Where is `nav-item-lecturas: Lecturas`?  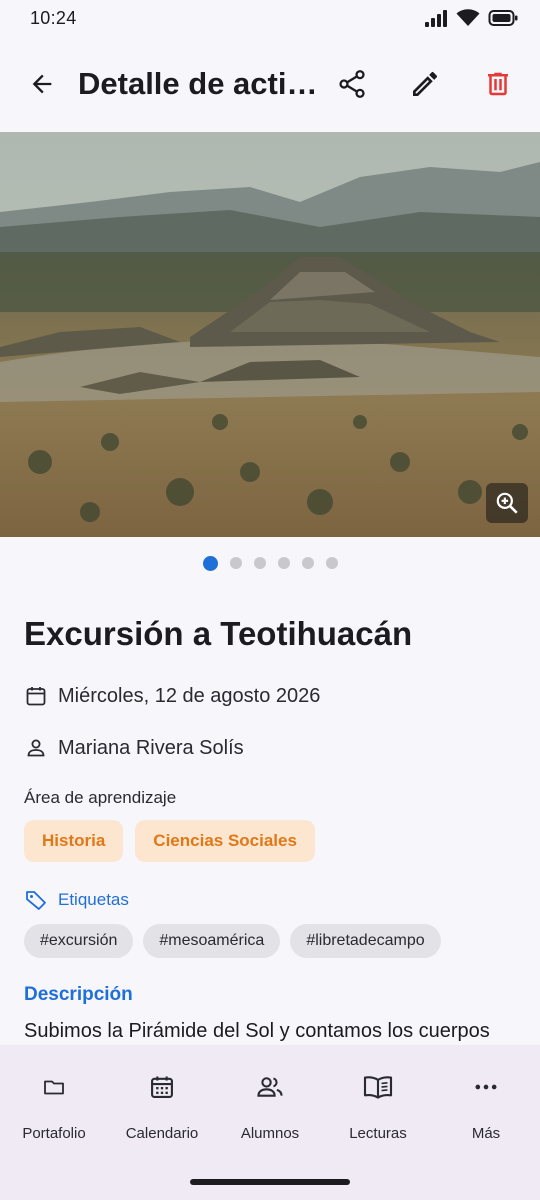
nav-item-lecturas: Lecturas is located at coordinates (378, 1122).